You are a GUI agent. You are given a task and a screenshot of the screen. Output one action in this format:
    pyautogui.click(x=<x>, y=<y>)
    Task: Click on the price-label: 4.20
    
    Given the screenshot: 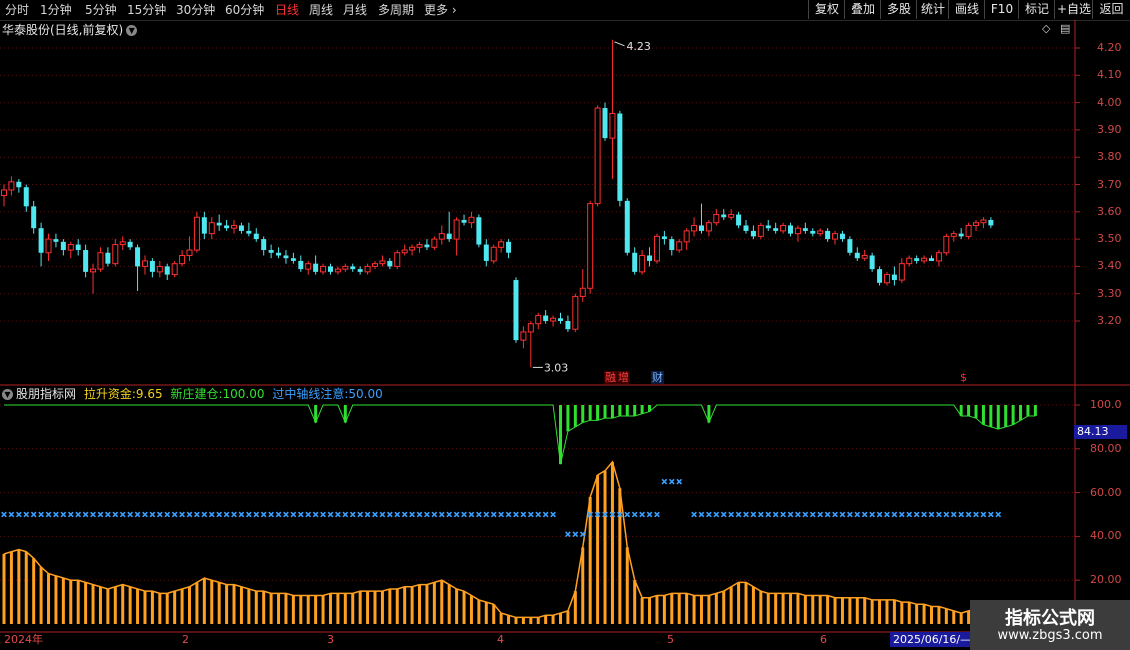 What is the action you would take?
    pyautogui.click(x=1109, y=47)
    